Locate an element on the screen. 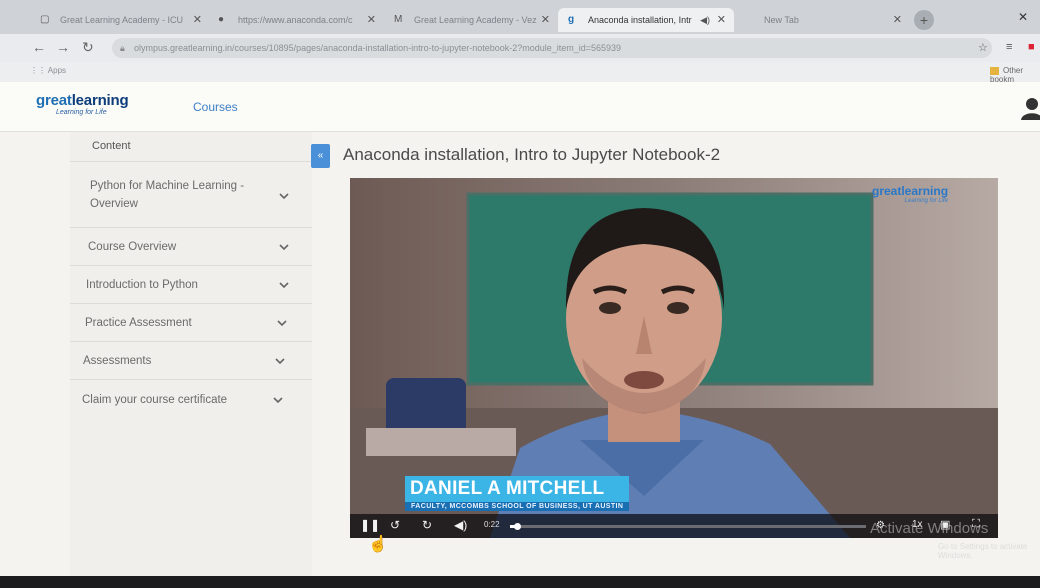 The width and height of the screenshot is (1040, 588). sidebar-item-python-ml-overview: Python for Machine Learning - Overview is located at coordinates (191, 195).